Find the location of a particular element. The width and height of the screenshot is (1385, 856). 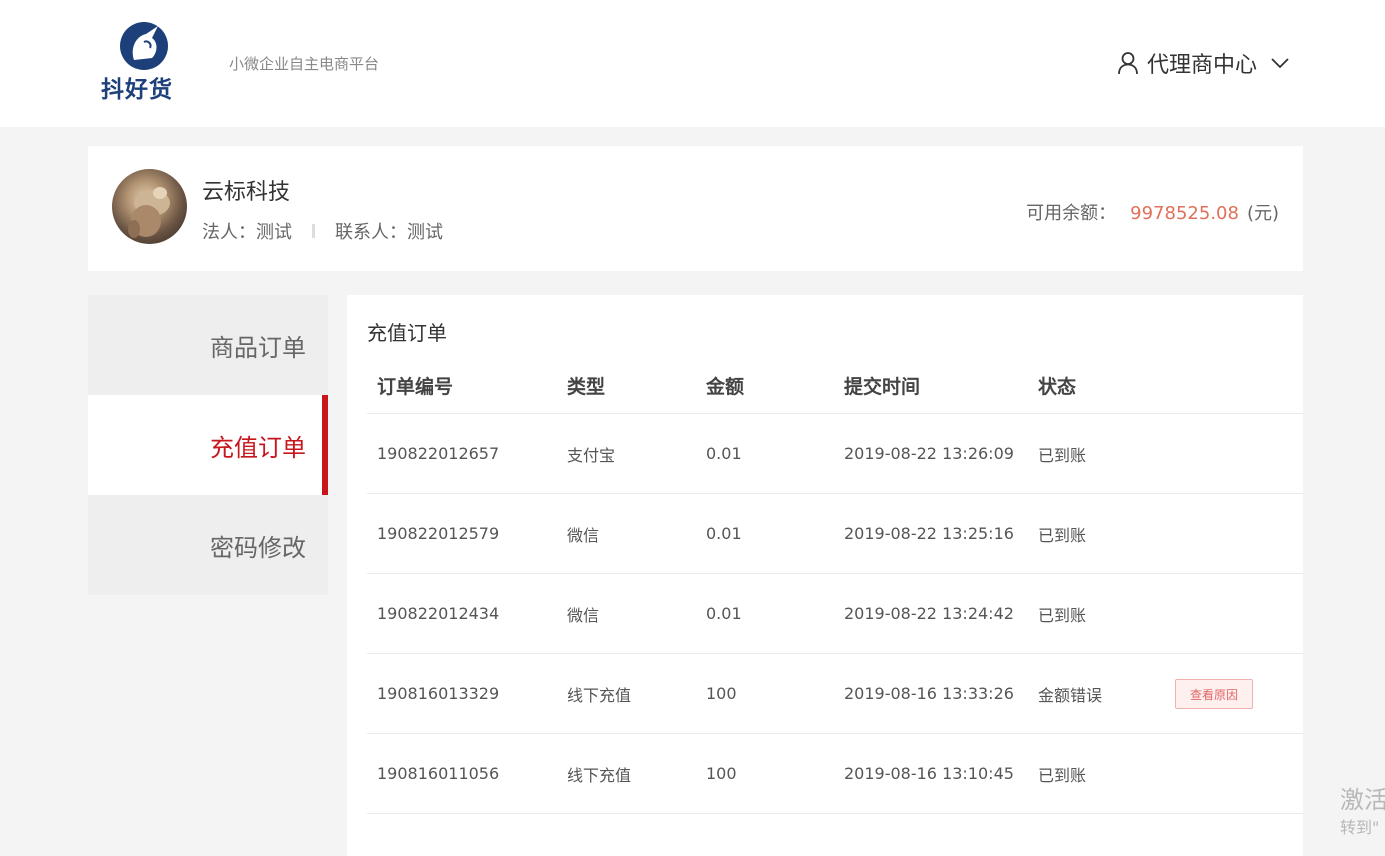

column-header-time: 提交时间 is located at coordinates (882, 387).